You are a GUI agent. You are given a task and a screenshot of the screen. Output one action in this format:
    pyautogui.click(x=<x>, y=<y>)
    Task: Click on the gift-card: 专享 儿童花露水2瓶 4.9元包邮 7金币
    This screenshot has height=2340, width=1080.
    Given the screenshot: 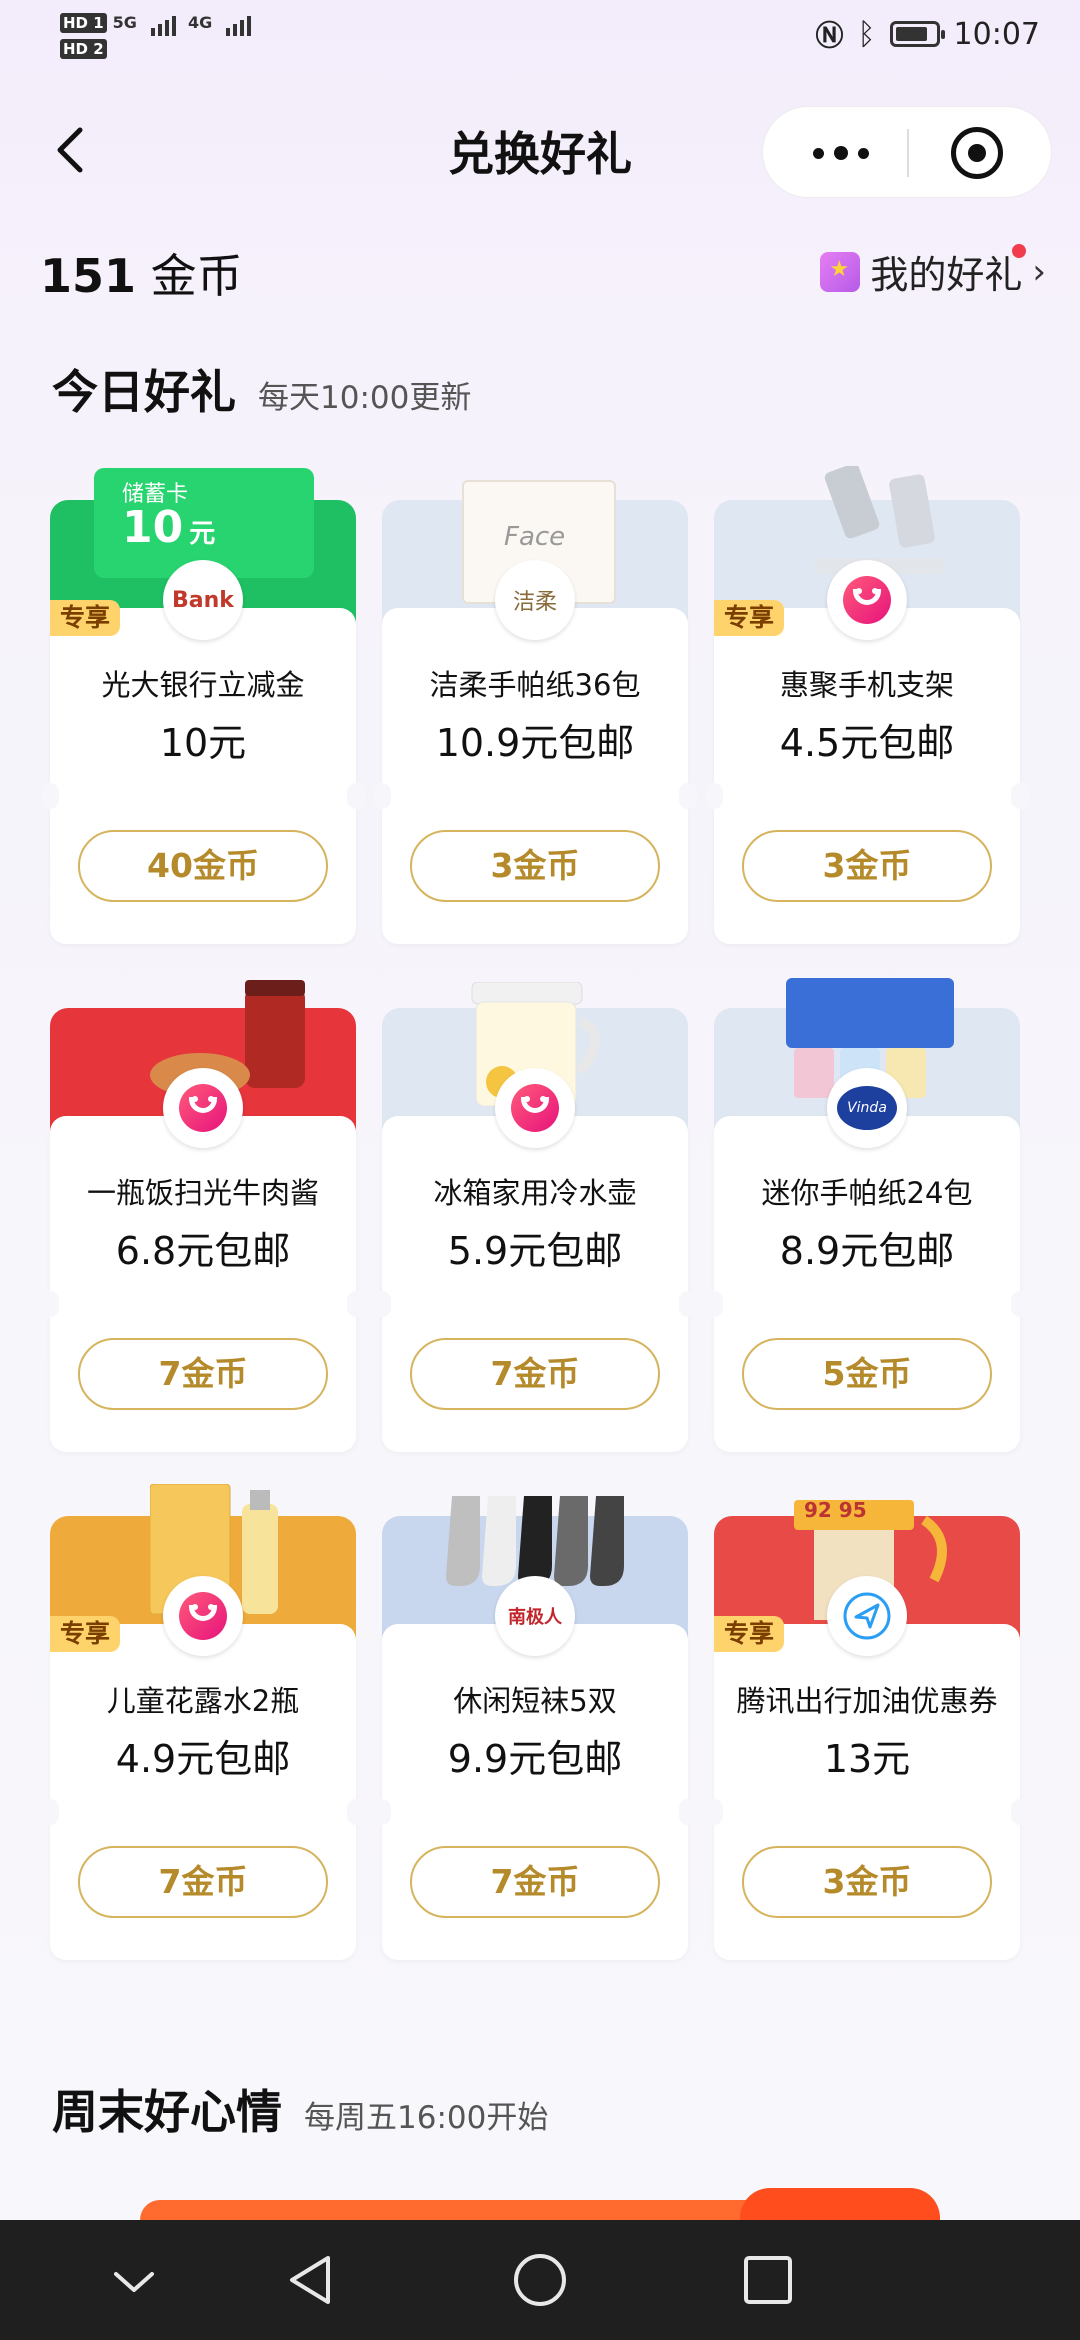 What is the action you would take?
    pyautogui.click(x=203, y=1722)
    